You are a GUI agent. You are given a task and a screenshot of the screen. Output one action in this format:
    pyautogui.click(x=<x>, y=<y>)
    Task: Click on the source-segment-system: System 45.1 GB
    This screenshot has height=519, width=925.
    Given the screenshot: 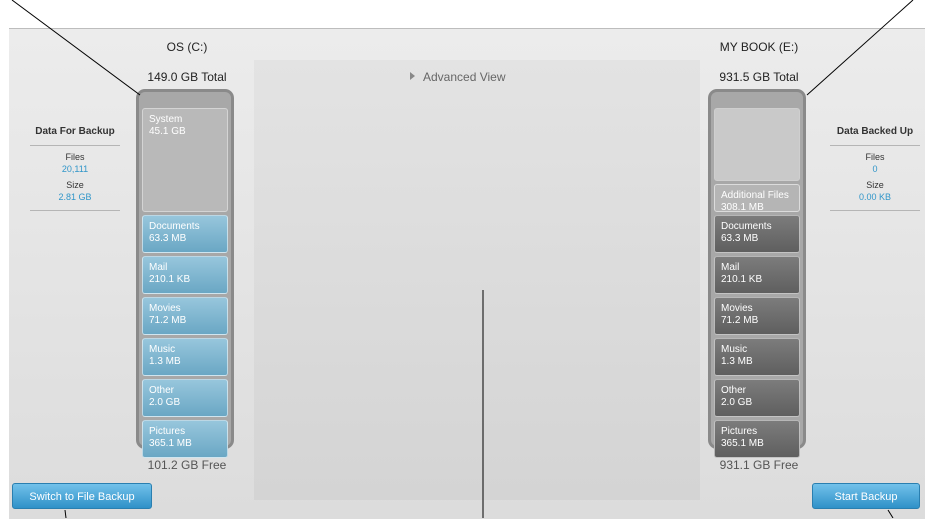 What is the action you would take?
    pyautogui.click(x=185, y=160)
    